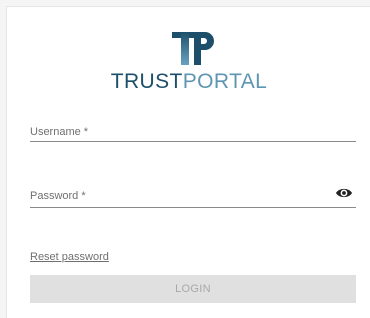  I want to click on username-label: Username *, so click(59, 132).